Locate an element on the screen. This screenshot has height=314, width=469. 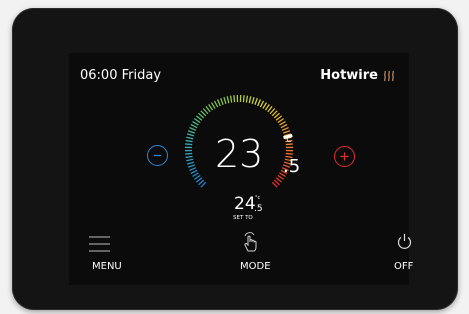
plus-icon is located at coordinates (344, 156).